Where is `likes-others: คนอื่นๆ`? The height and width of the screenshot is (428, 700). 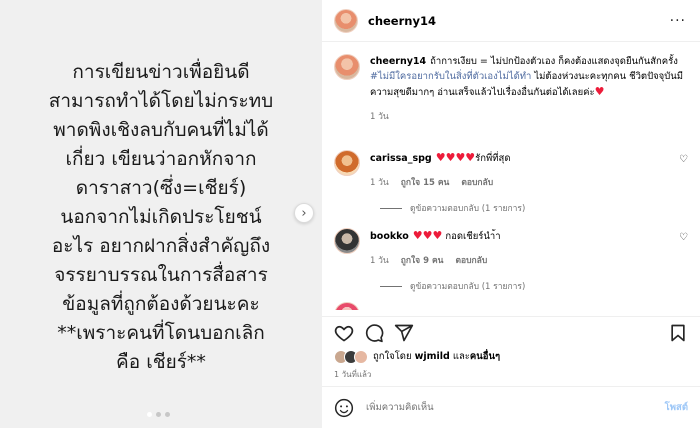
likes-others: คนอื่นๆ is located at coordinates (485, 356).